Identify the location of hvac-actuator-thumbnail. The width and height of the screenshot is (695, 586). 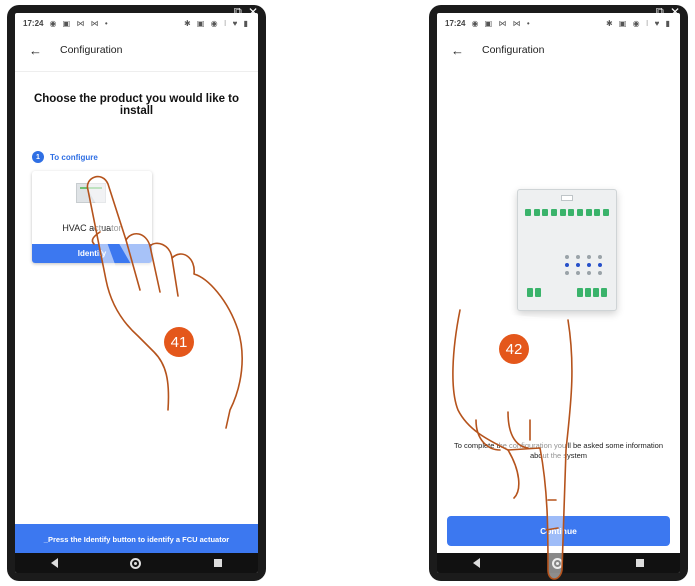
(91, 193).